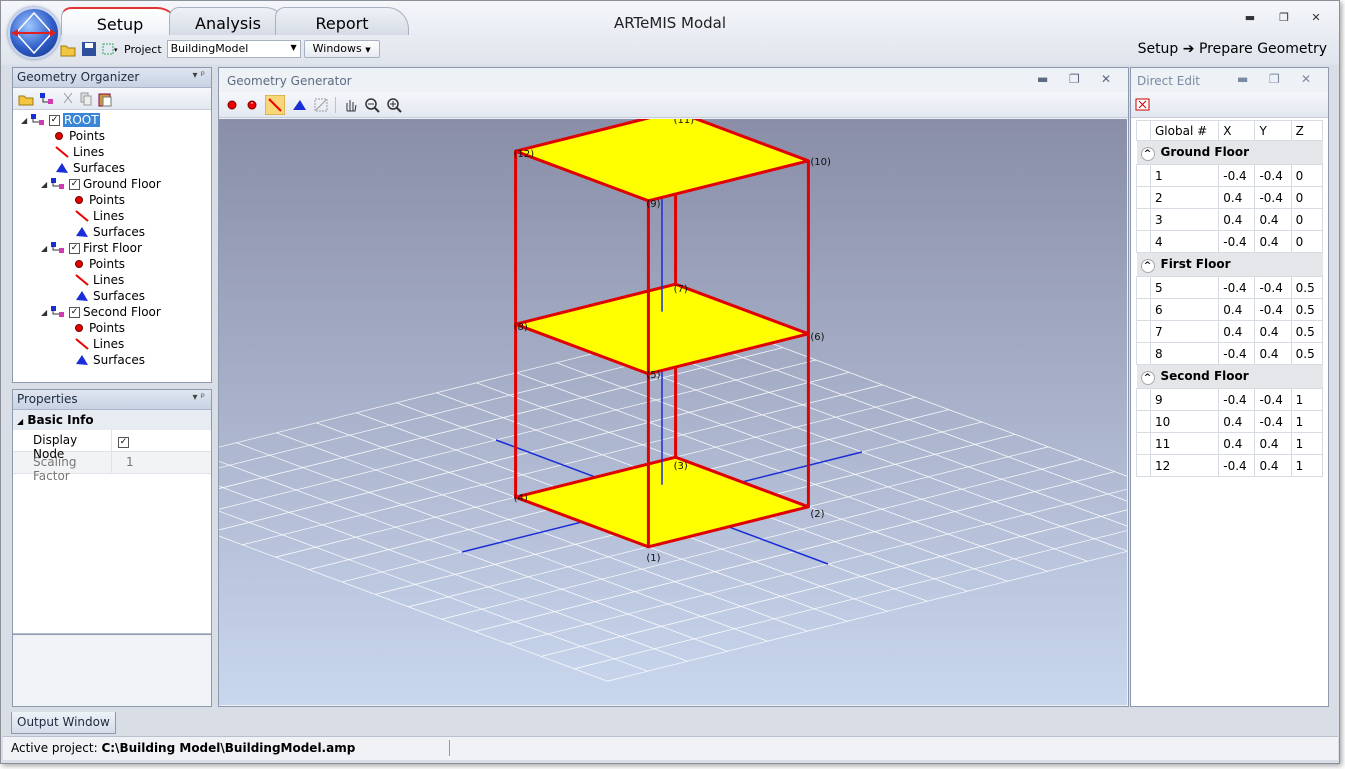 The width and height of the screenshot is (1345, 769). I want to click on table-row: 4 -0.4 0.4 0, so click(1230, 241).